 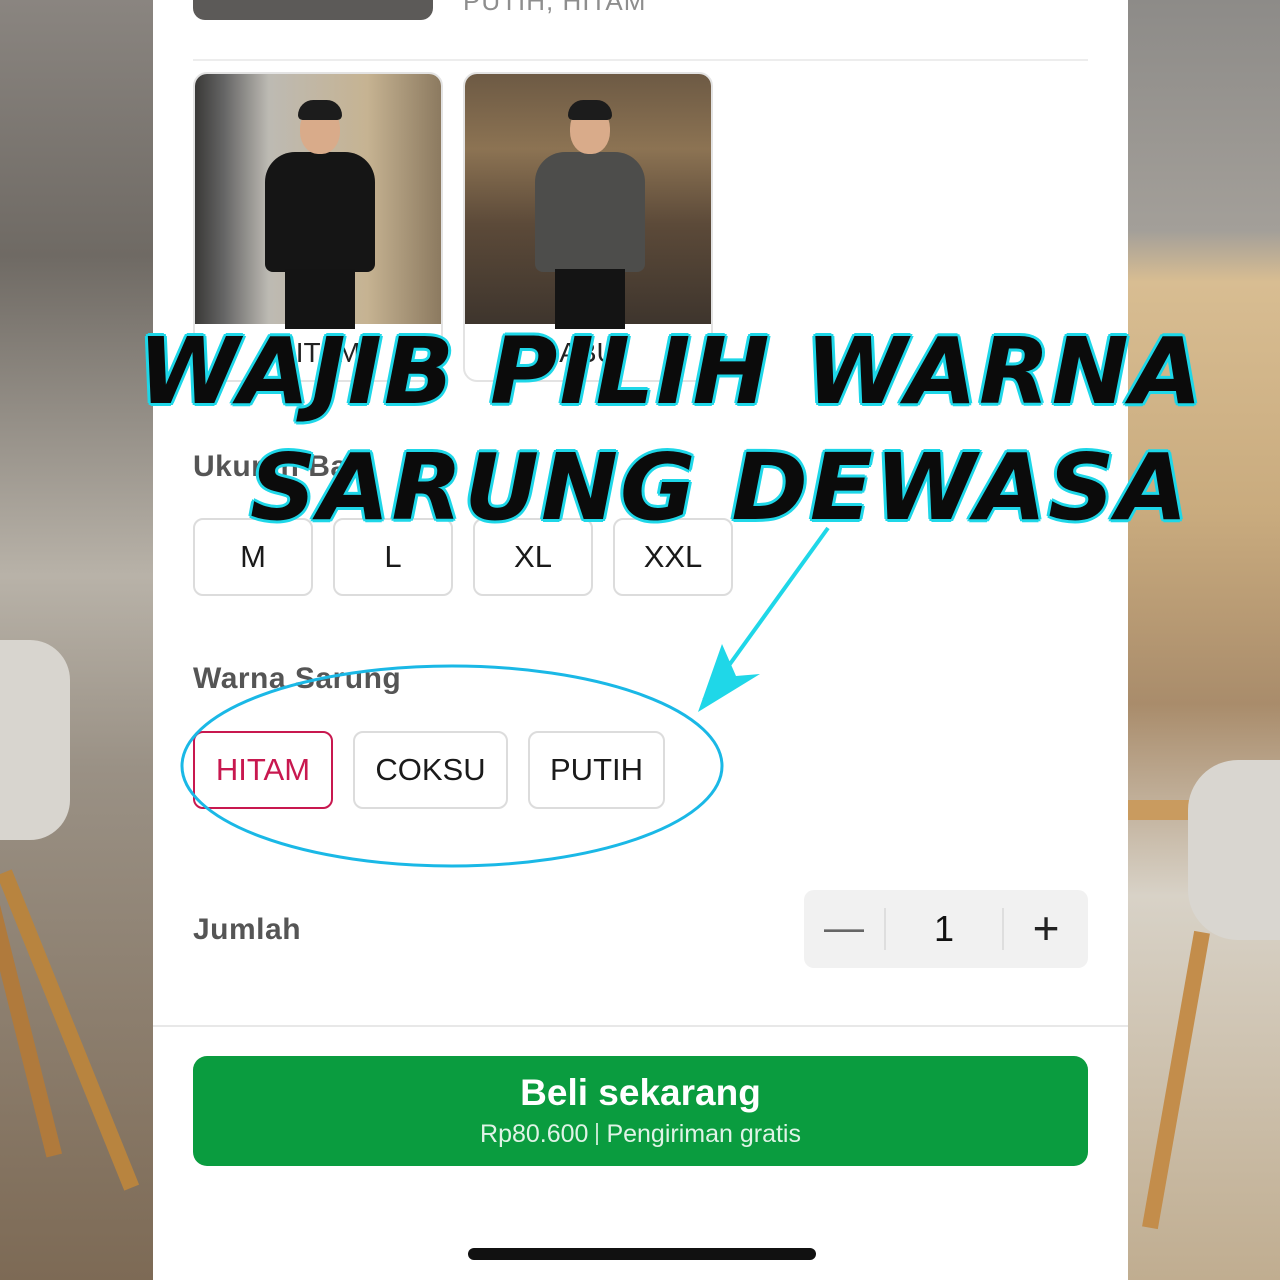 What do you see at coordinates (640, 1092) in the screenshot?
I see `buy-button-title: Beli sekarang` at bounding box center [640, 1092].